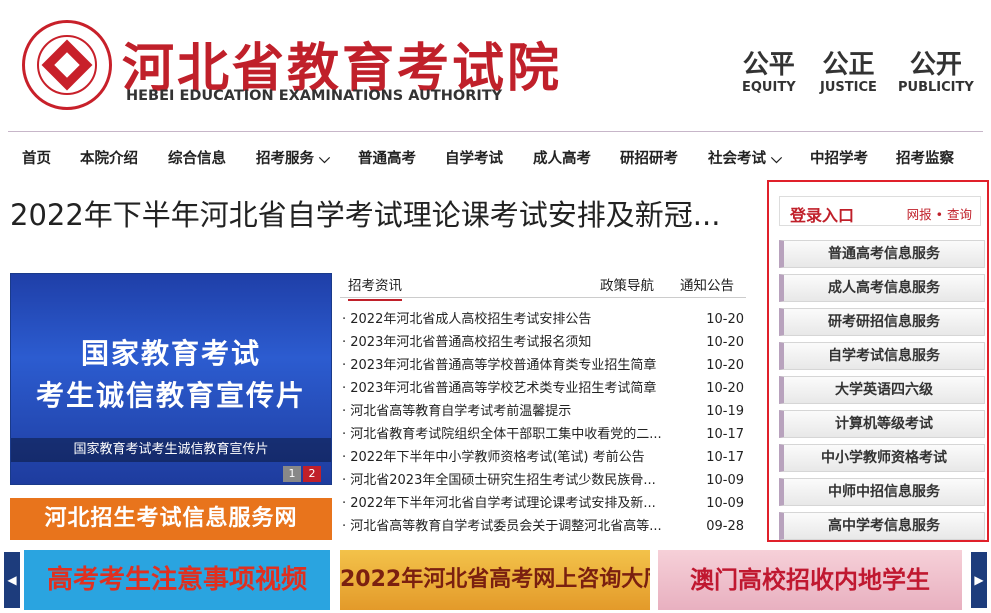 This screenshot has width=991, height=613. Describe the element at coordinates (935, 65) in the screenshot. I see `motto-cn: 公开` at that location.